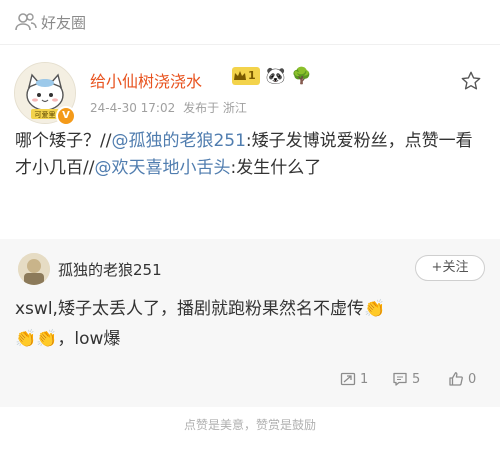 This screenshot has height=453, width=500. I want to click on top-bar: 好友圈, so click(250, 22).